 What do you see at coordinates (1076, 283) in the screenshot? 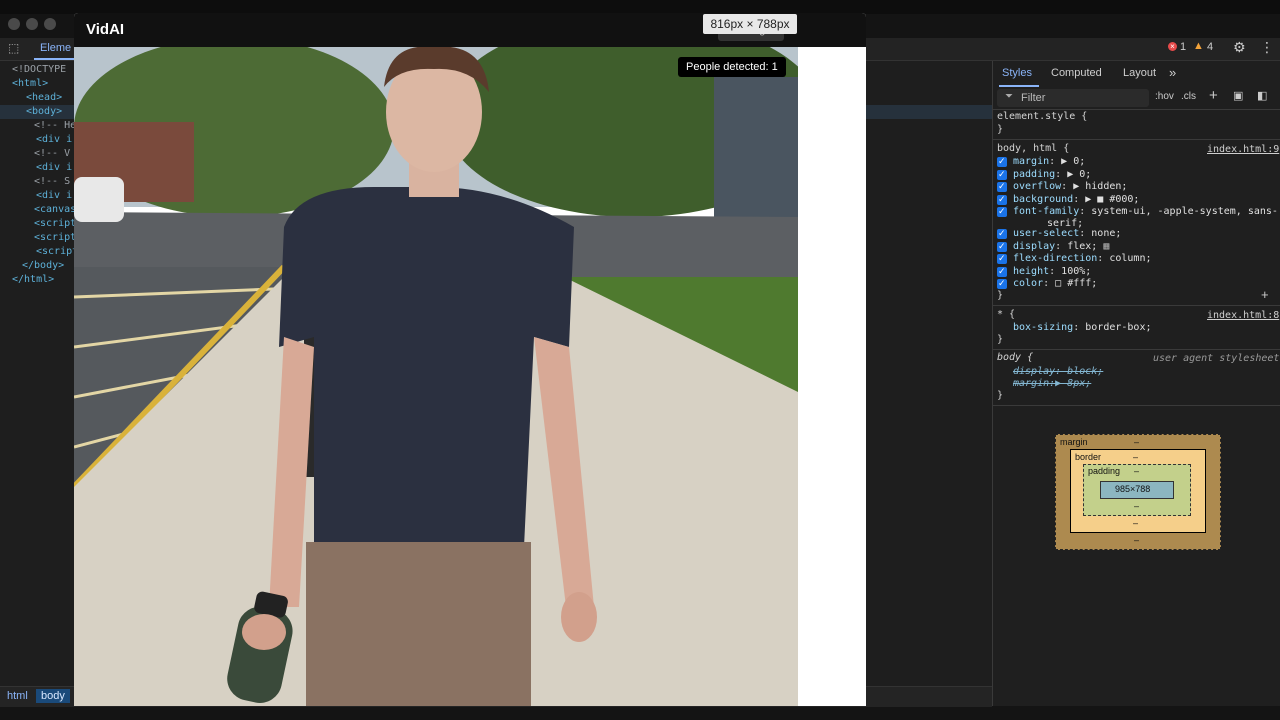
I see `property-value: □ #fff;` at bounding box center [1076, 283].